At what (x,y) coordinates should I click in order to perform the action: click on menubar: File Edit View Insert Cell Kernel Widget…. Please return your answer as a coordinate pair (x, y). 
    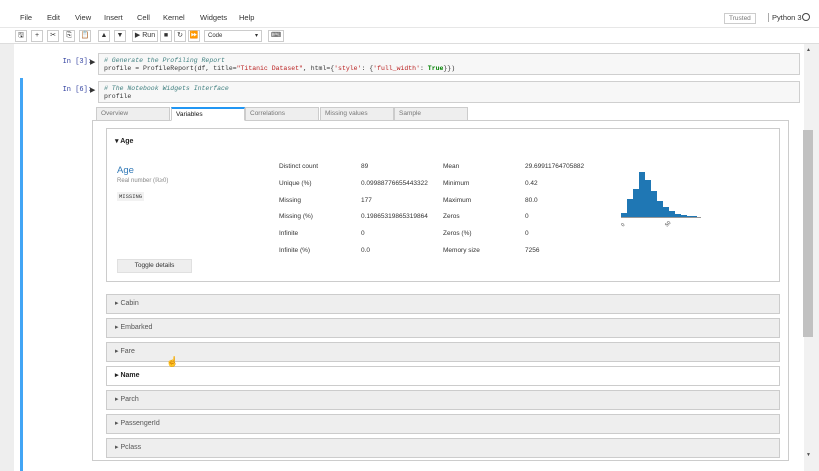
    Looking at the image, I should click on (409, 14).